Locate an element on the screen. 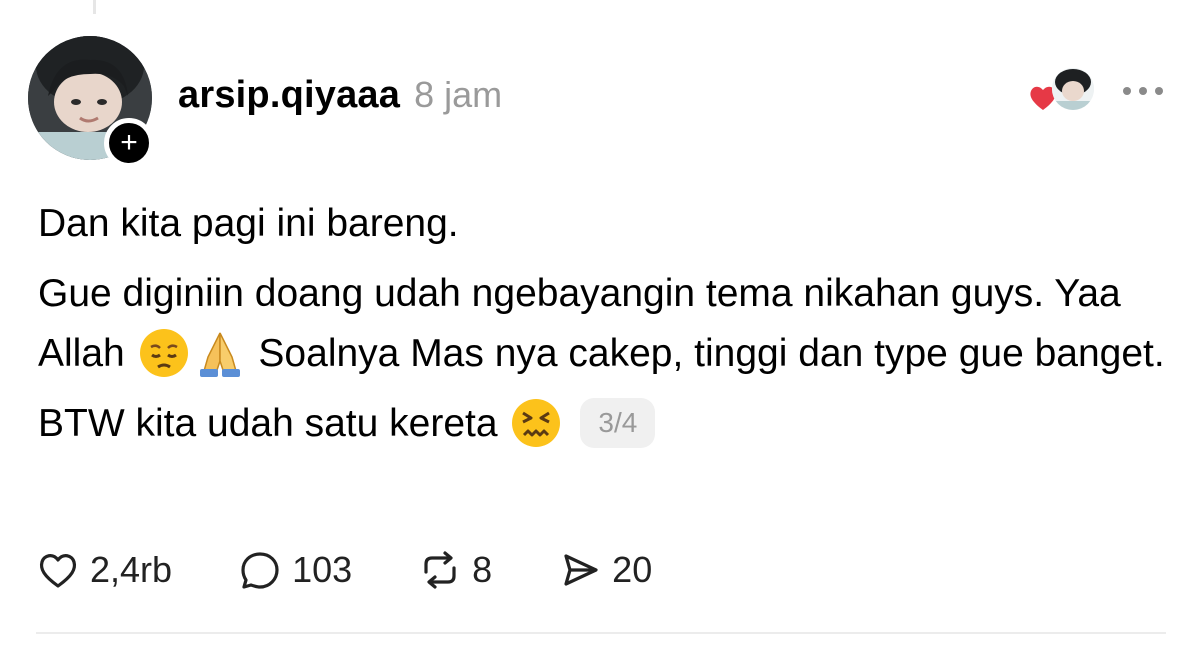 Image resolution: width=1200 pixels, height=659 pixels. like-button: 2,4rb is located at coordinates (104, 570).